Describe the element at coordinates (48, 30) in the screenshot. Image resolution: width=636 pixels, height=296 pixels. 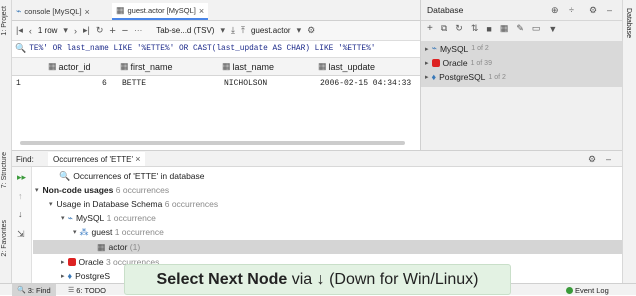
I see `rows-selector: 1 row` at that location.